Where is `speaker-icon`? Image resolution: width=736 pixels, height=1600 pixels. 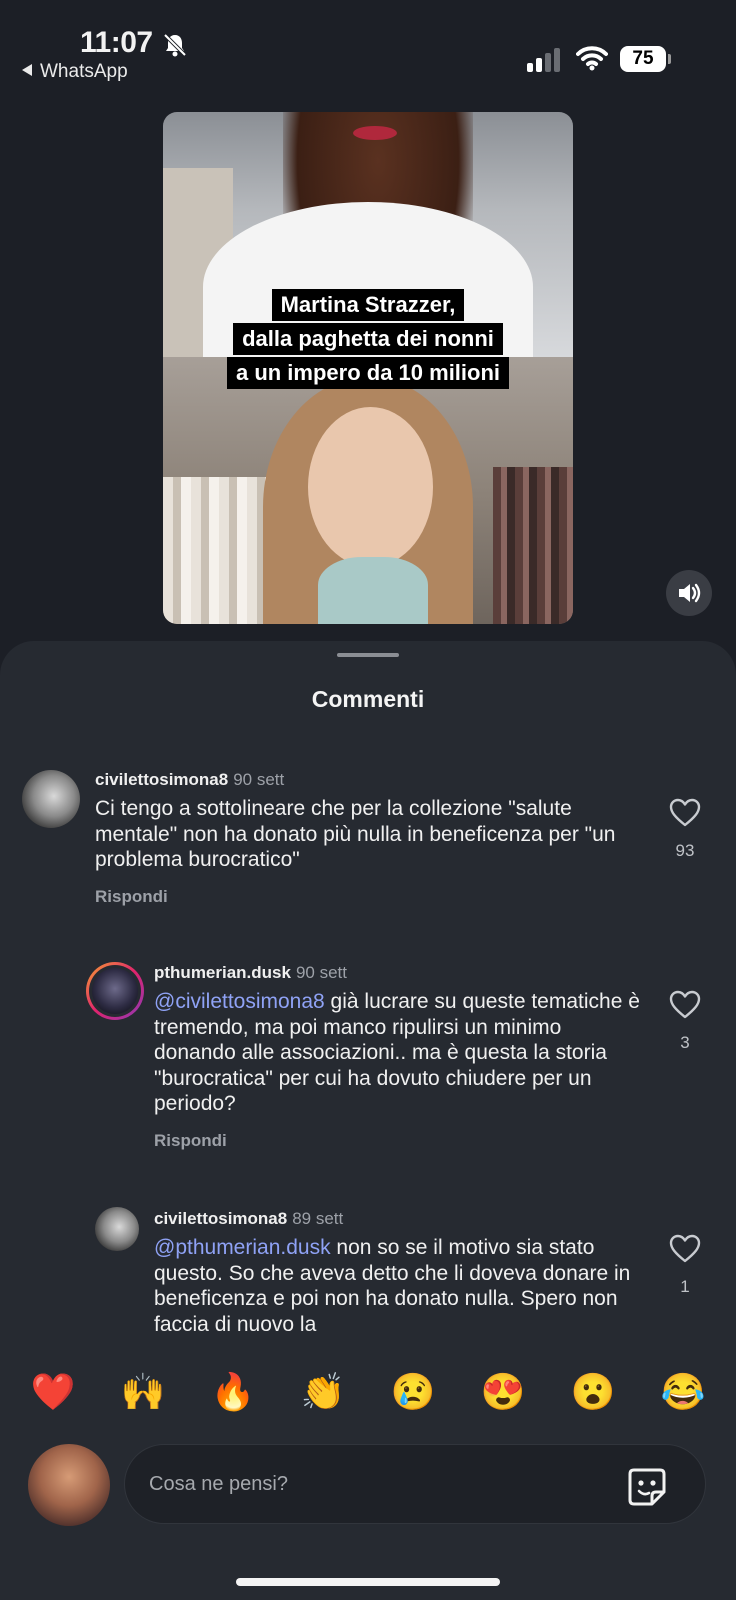 speaker-icon is located at coordinates (690, 593).